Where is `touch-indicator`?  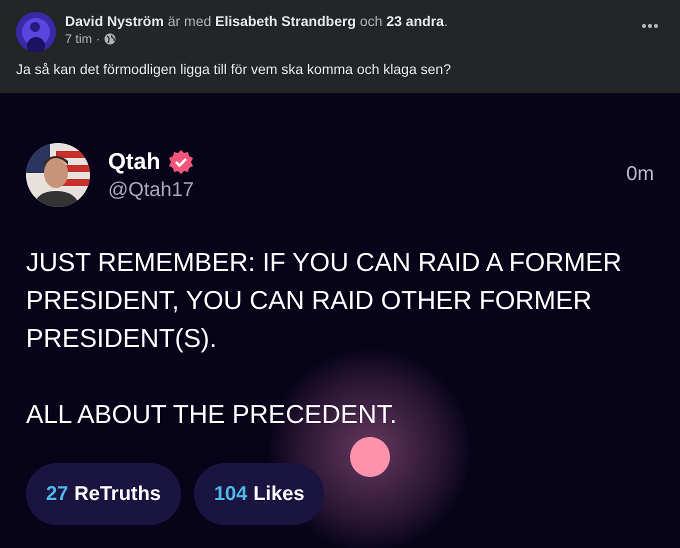 touch-indicator is located at coordinates (370, 457).